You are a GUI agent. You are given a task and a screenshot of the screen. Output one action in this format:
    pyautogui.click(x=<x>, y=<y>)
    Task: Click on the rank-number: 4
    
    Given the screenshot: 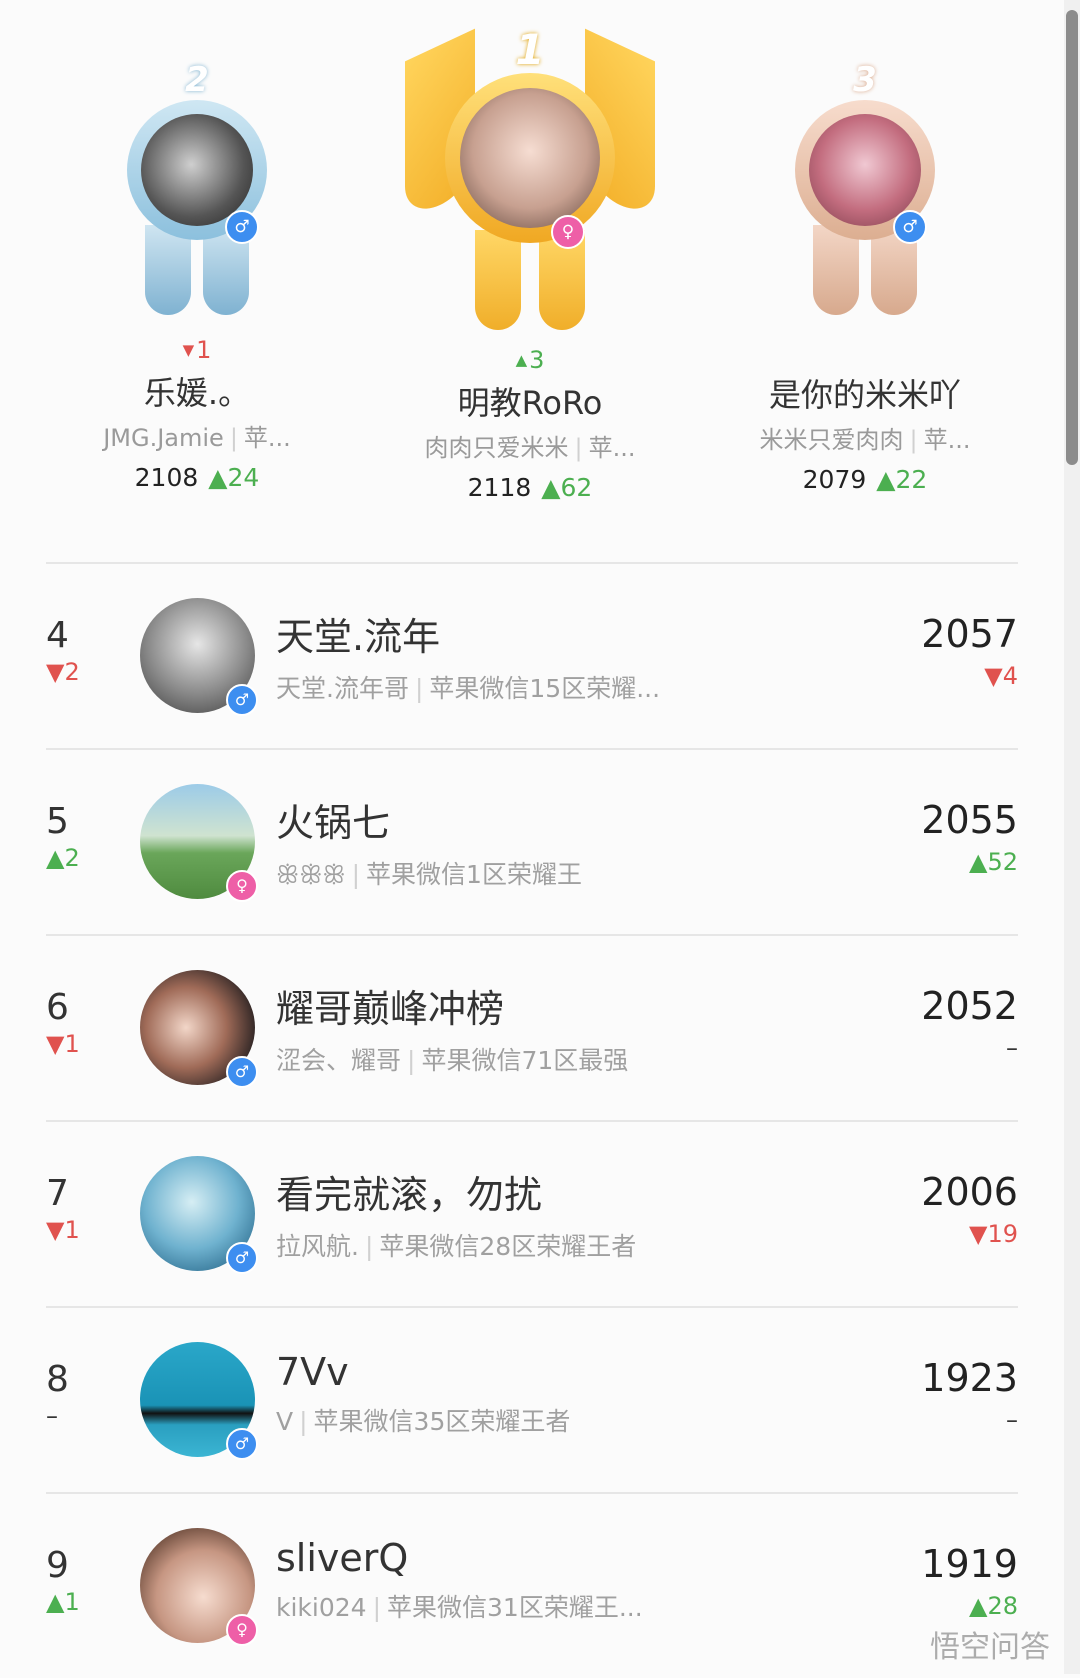 What is the action you would take?
    pyautogui.click(x=57, y=635)
    